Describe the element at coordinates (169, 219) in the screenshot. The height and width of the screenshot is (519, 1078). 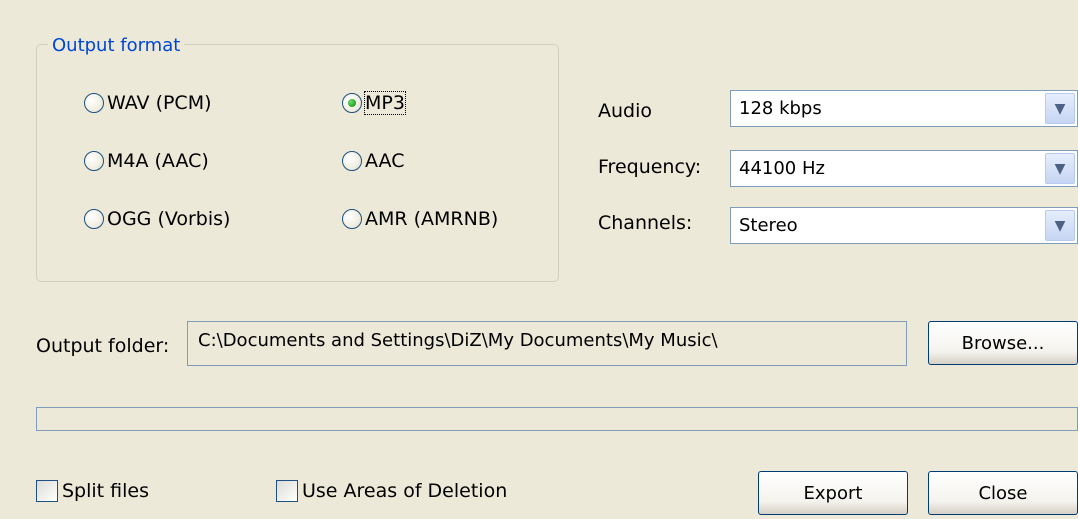
I see `radio-label: OGG (Vorbis)` at that location.